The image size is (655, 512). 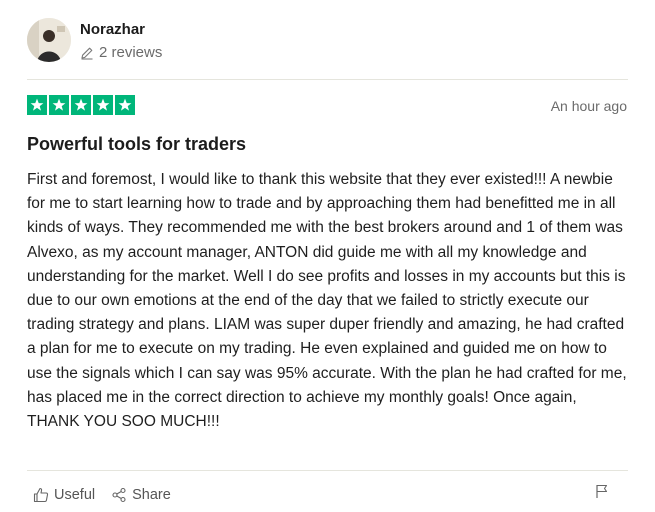 I want to click on thumbs-up-icon, so click(x=41, y=495).